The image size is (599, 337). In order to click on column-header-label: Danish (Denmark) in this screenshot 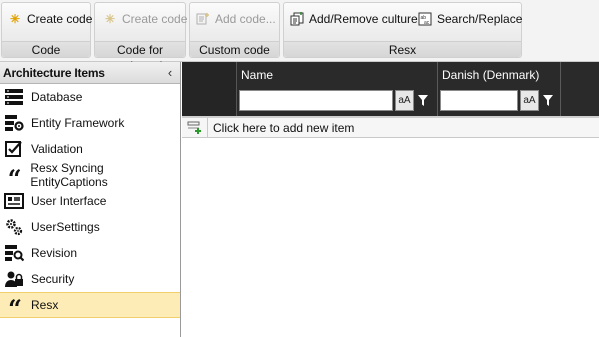, I will do `click(491, 75)`.